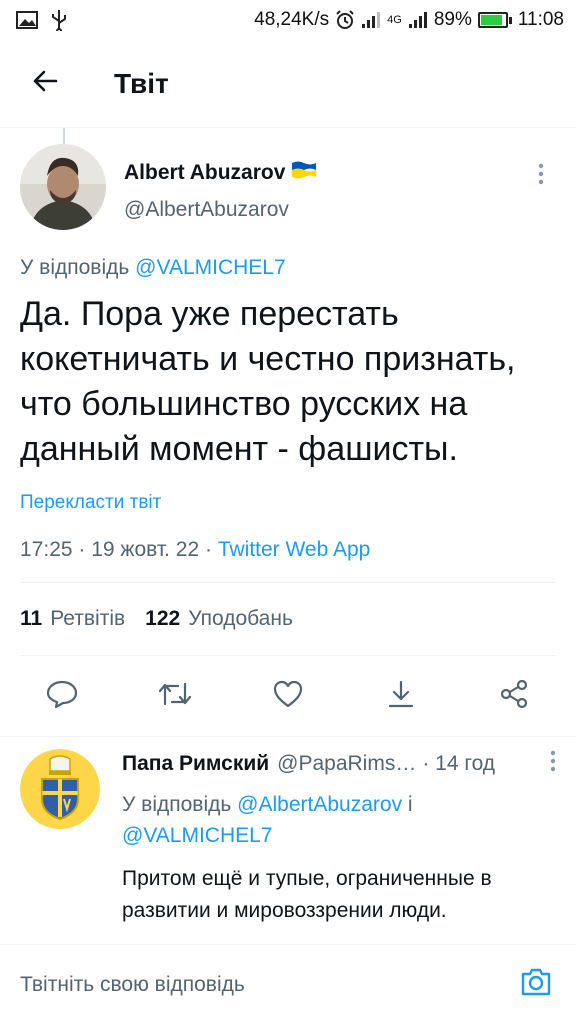  I want to click on battery-icon, so click(494, 20).